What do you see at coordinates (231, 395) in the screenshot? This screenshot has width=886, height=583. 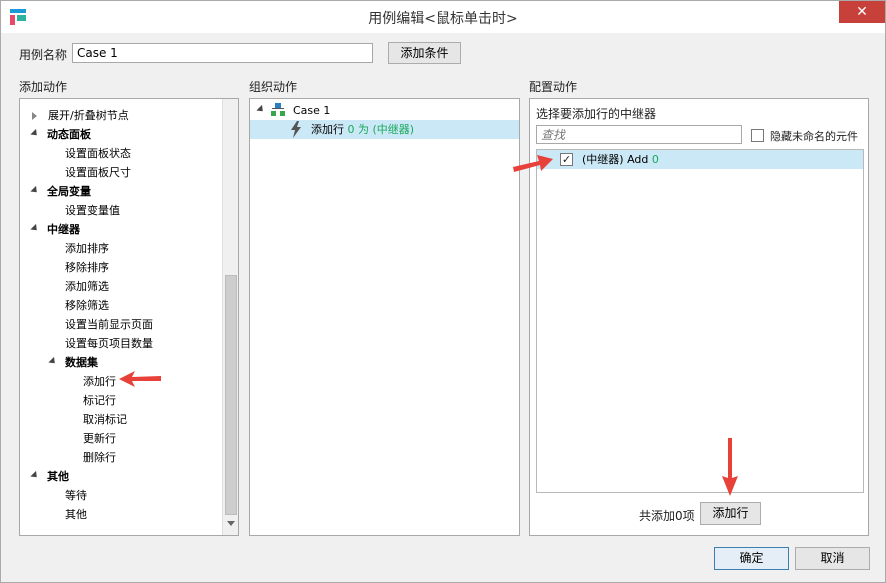 I see `tree-scroll-thumb` at bounding box center [231, 395].